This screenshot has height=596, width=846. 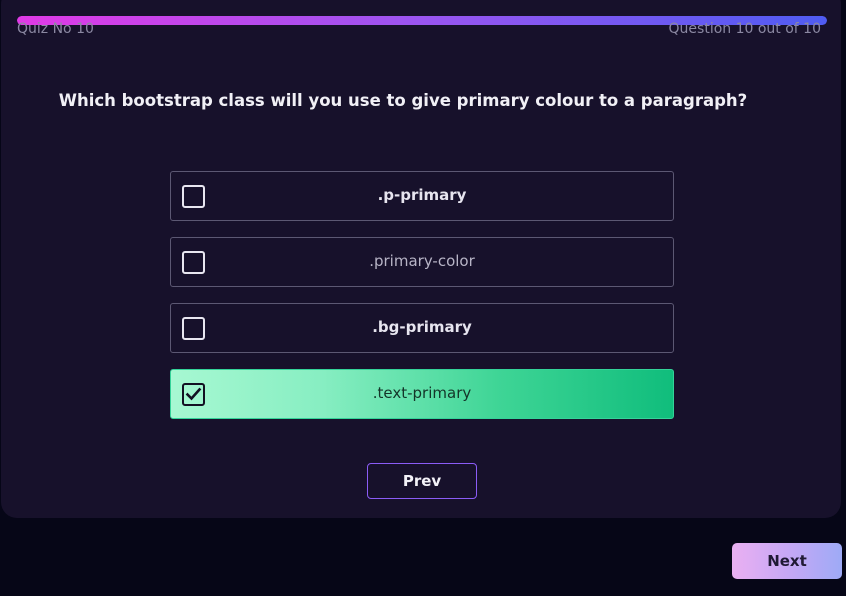 I want to click on answer-label: .p-primary, so click(x=422, y=195).